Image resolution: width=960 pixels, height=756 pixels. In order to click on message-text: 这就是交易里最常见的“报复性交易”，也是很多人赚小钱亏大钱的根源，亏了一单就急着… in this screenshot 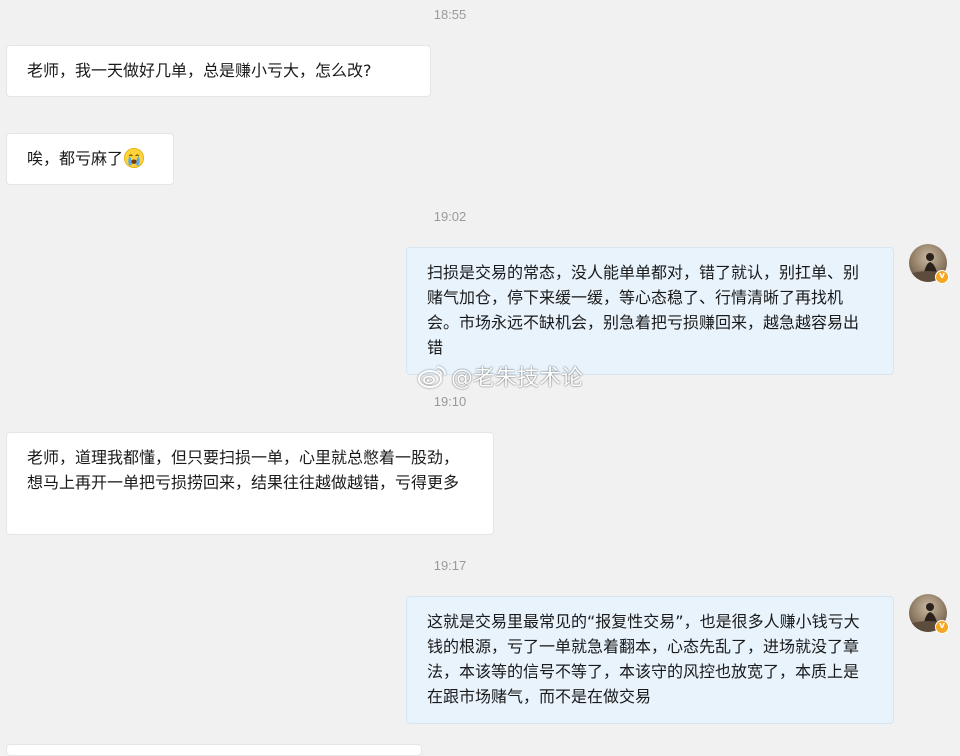, I will do `click(643, 659)`.